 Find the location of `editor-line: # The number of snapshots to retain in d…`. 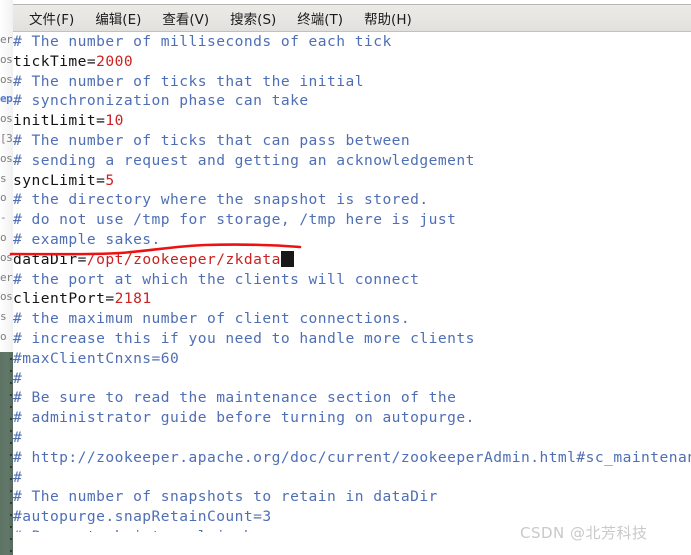

editor-line: # The number of snapshots to retain in d… is located at coordinates (352, 497).